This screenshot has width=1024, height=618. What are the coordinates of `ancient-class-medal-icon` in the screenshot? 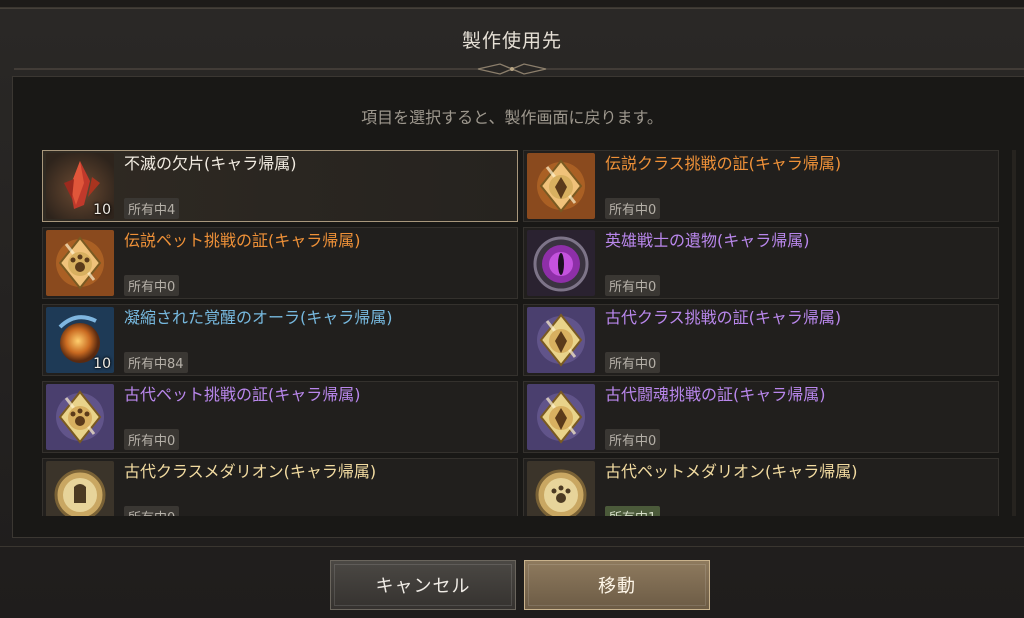 It's located at (561, 340).